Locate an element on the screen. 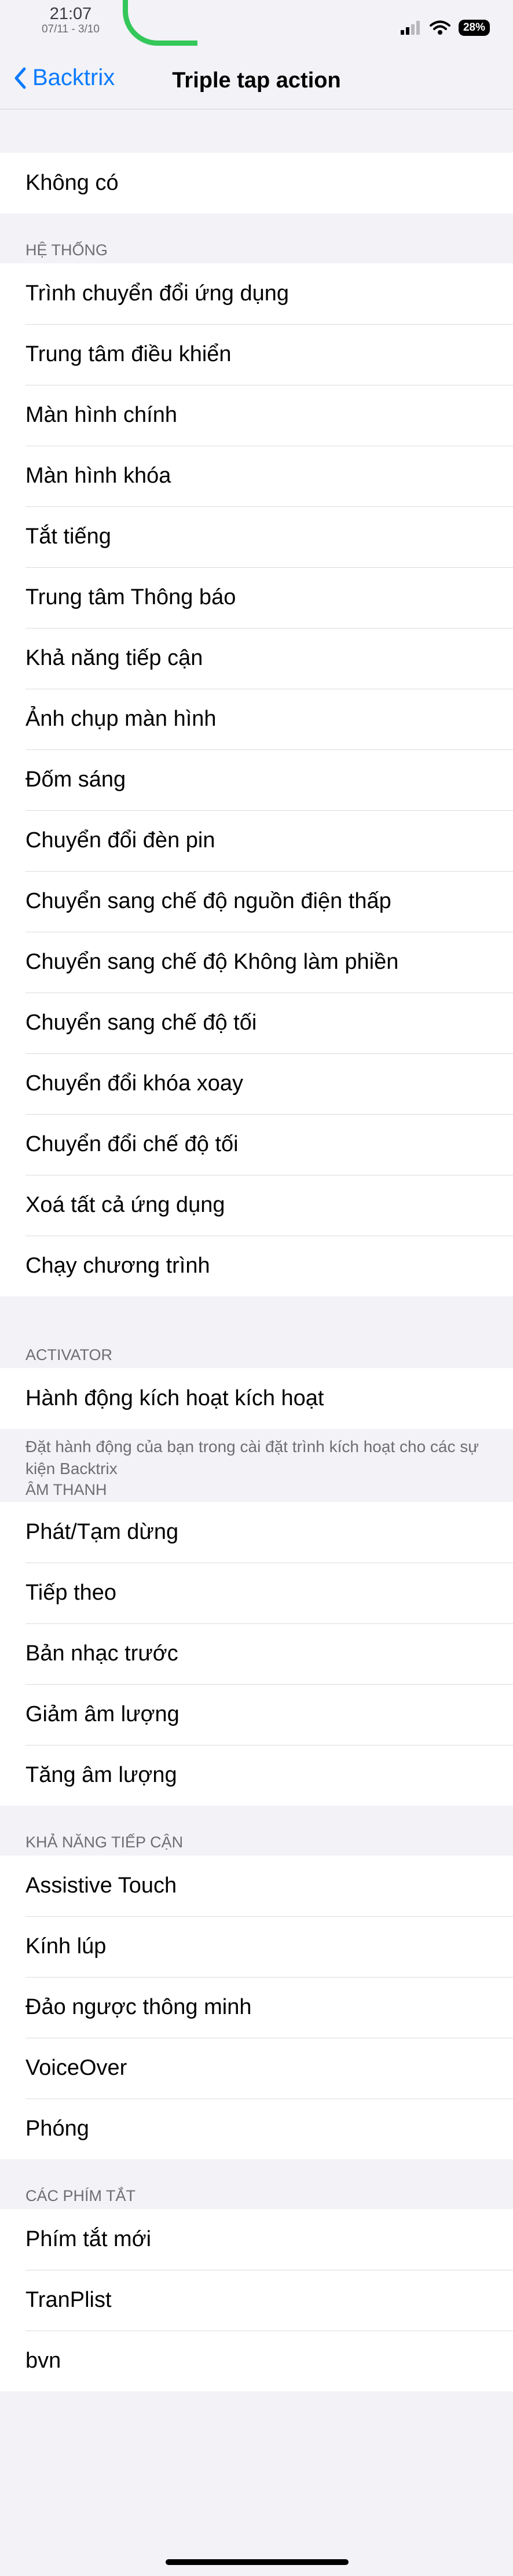 The height and width of the screenshot is (2576, 513). status-date: 07/11 - 3/10 is located at coordinates (71, 29).